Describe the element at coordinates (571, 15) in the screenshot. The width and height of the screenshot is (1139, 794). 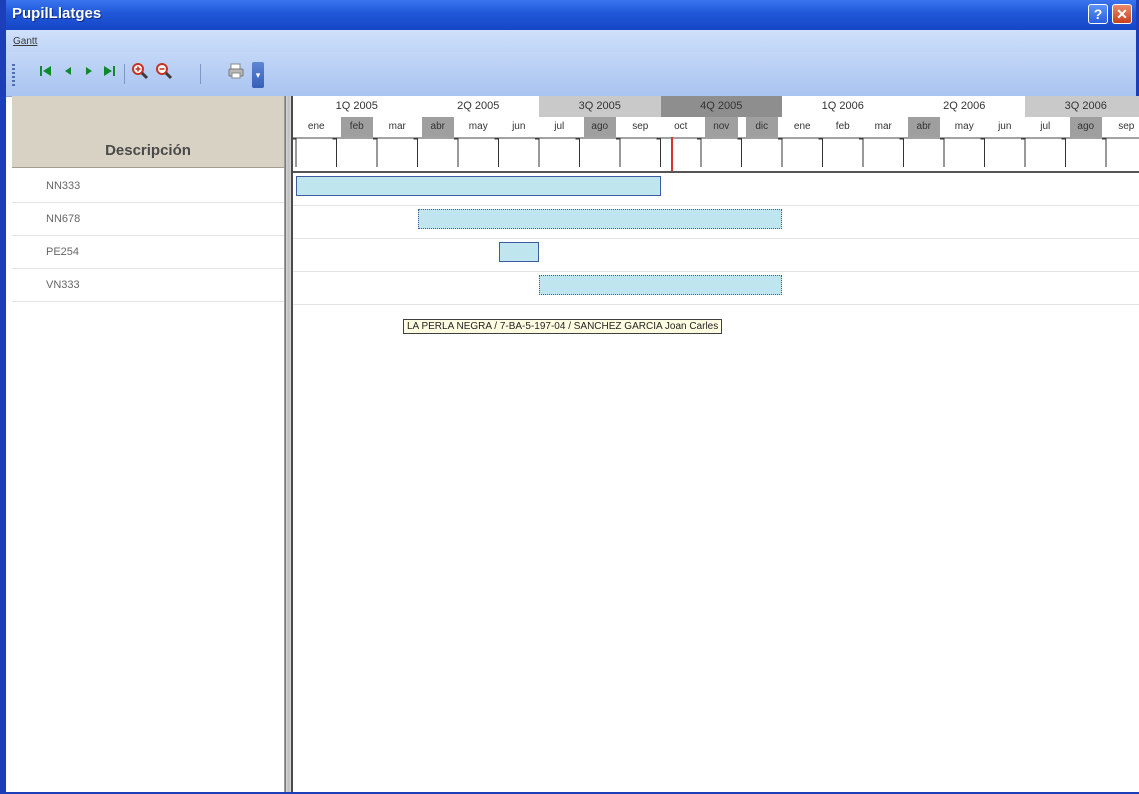
I see `title-bar: PupilLlatges ? ✕` at that location.